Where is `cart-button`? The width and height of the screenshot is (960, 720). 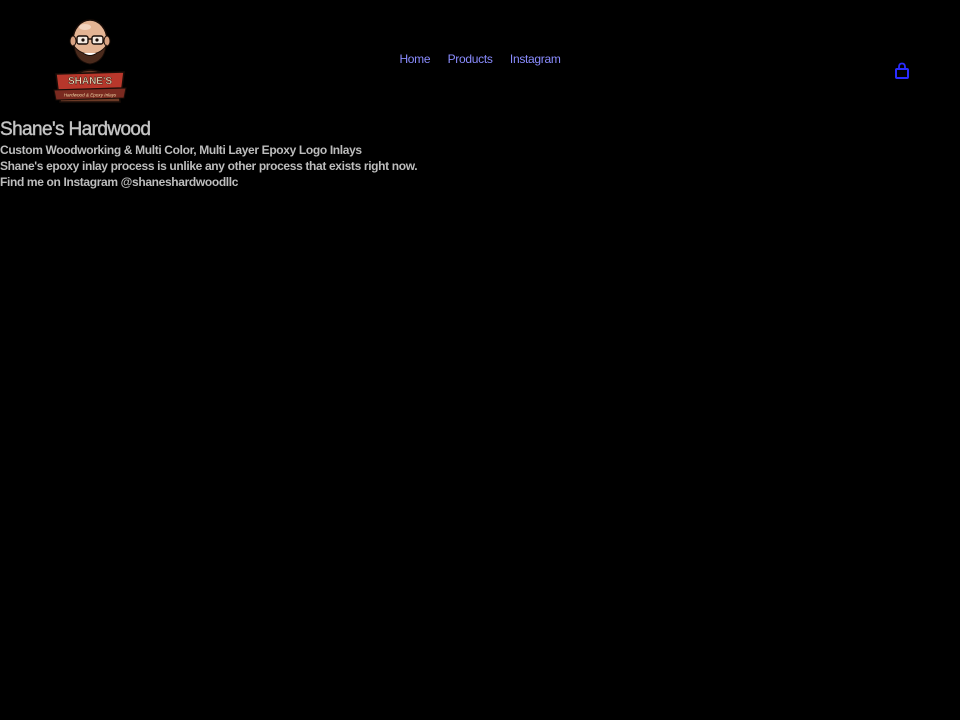 cart-button is located at coordinates (902, 71).